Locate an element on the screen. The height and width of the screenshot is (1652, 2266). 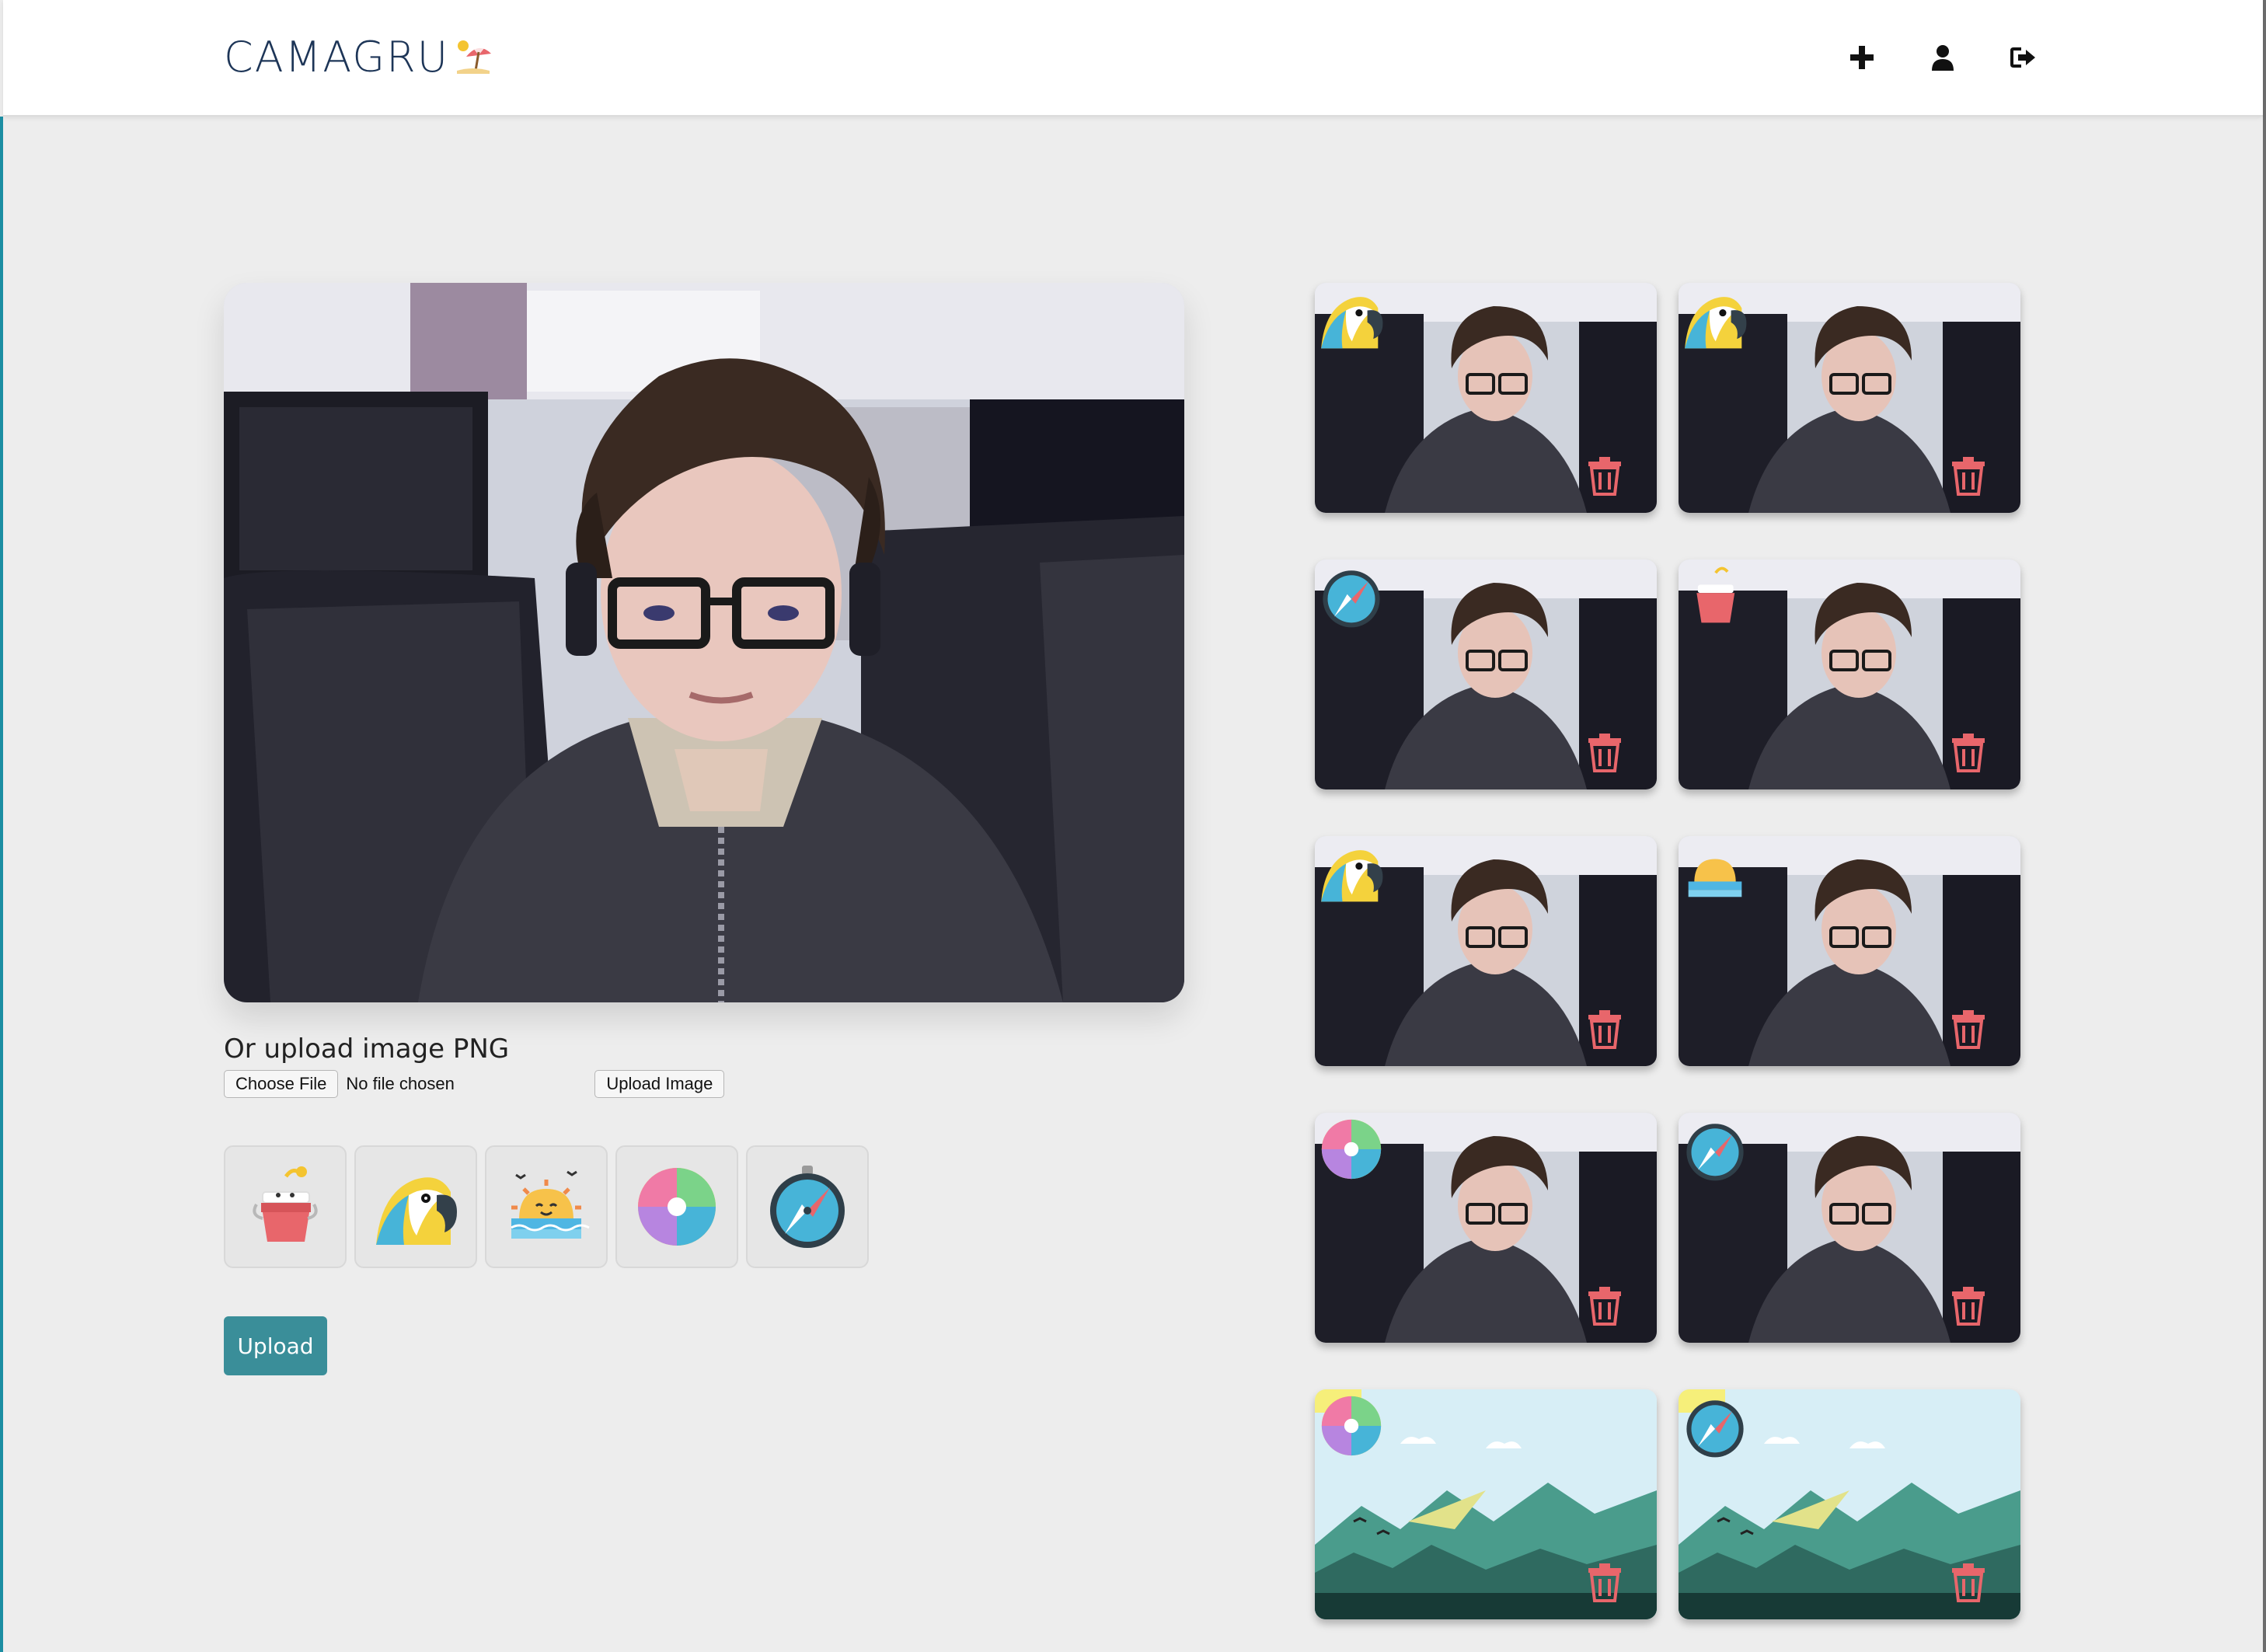
sticker-option-compass is located at coordinates (808, 1206).